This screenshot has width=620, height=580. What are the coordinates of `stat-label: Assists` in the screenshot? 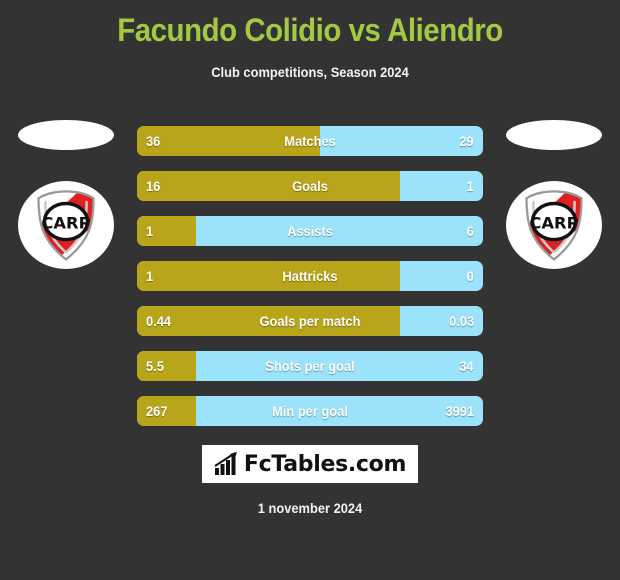 It's located at (310, 231).